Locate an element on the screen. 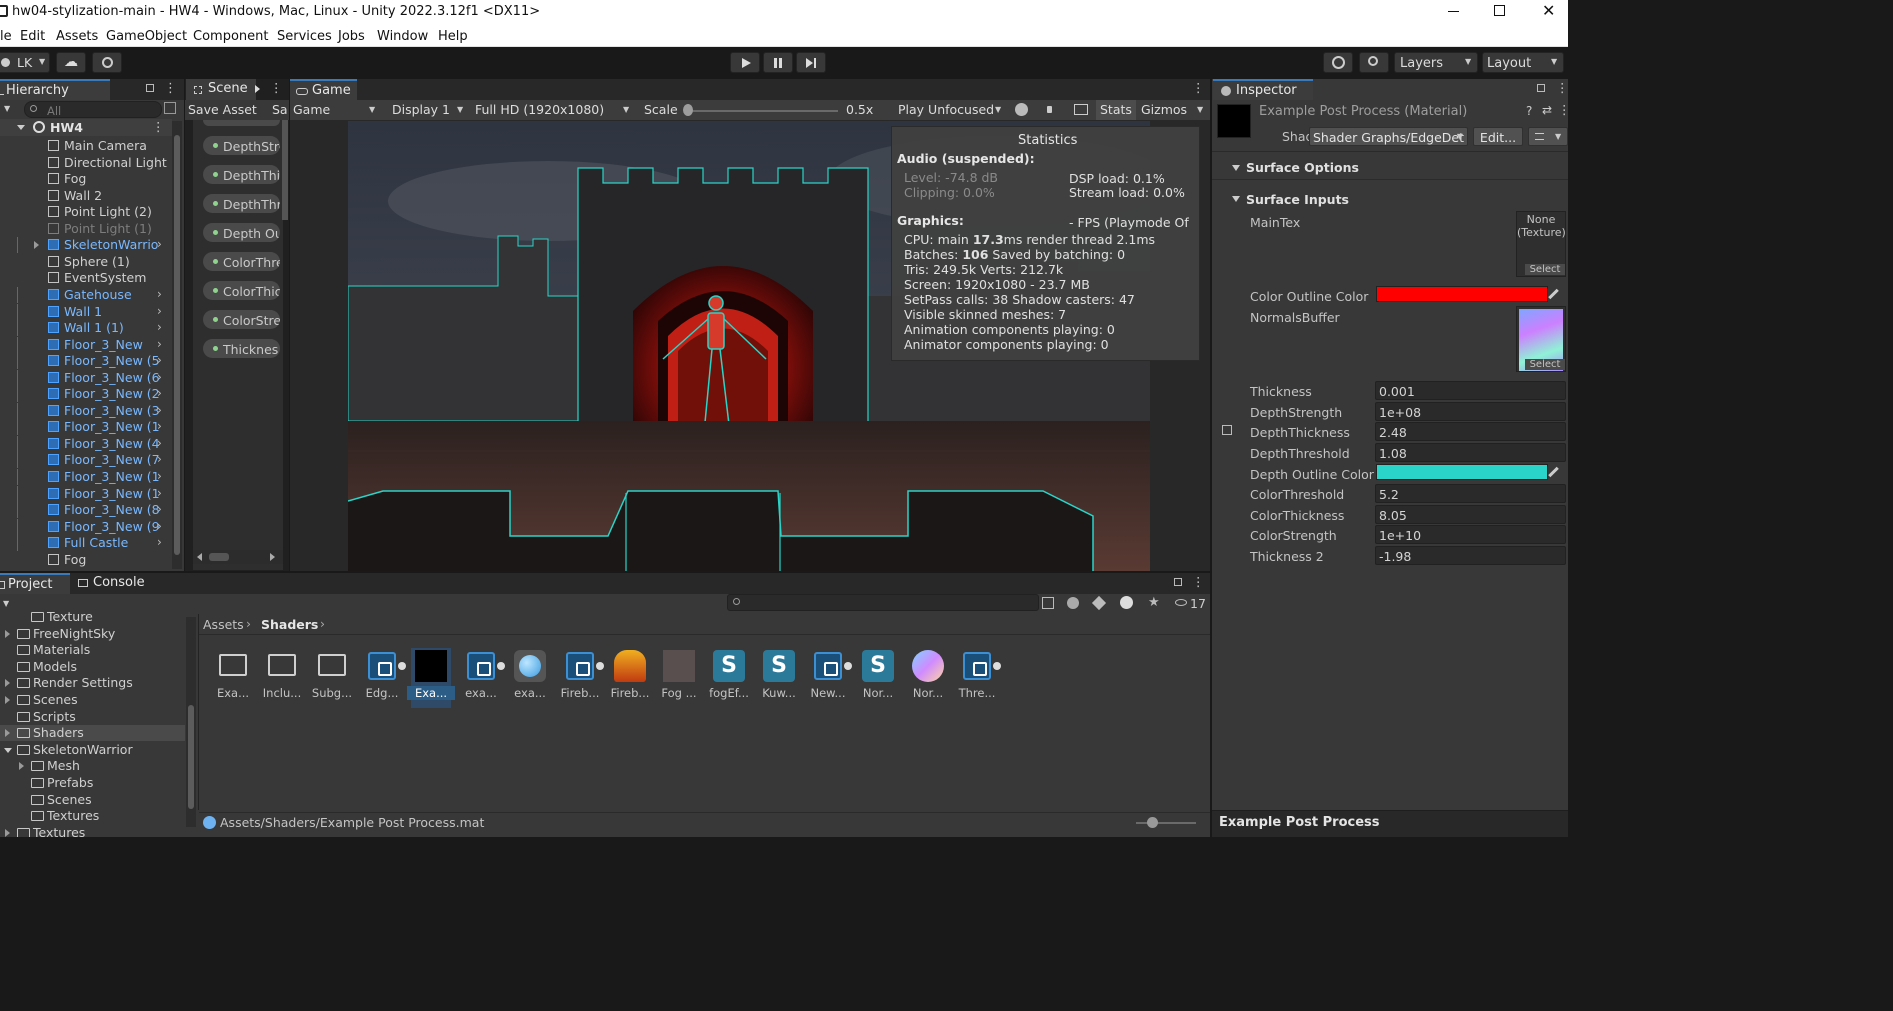 The height and width of the screenshot is (1011, 1893). scroll-left-icon is located at coordinates (199, 557).